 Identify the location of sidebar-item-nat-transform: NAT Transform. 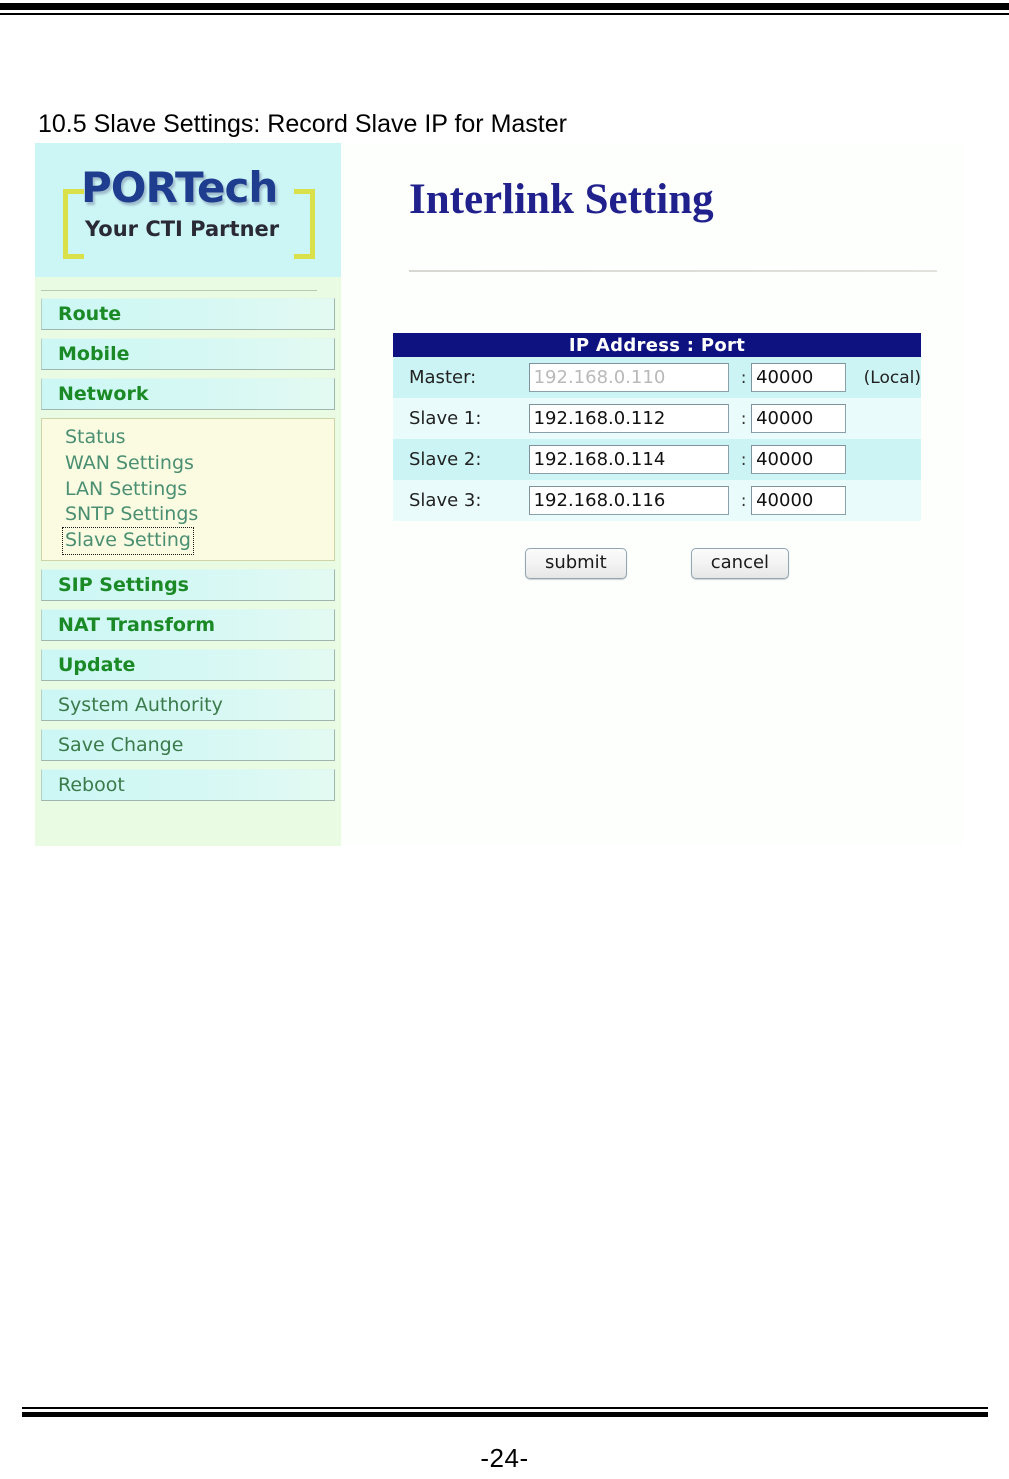
(188, 624).